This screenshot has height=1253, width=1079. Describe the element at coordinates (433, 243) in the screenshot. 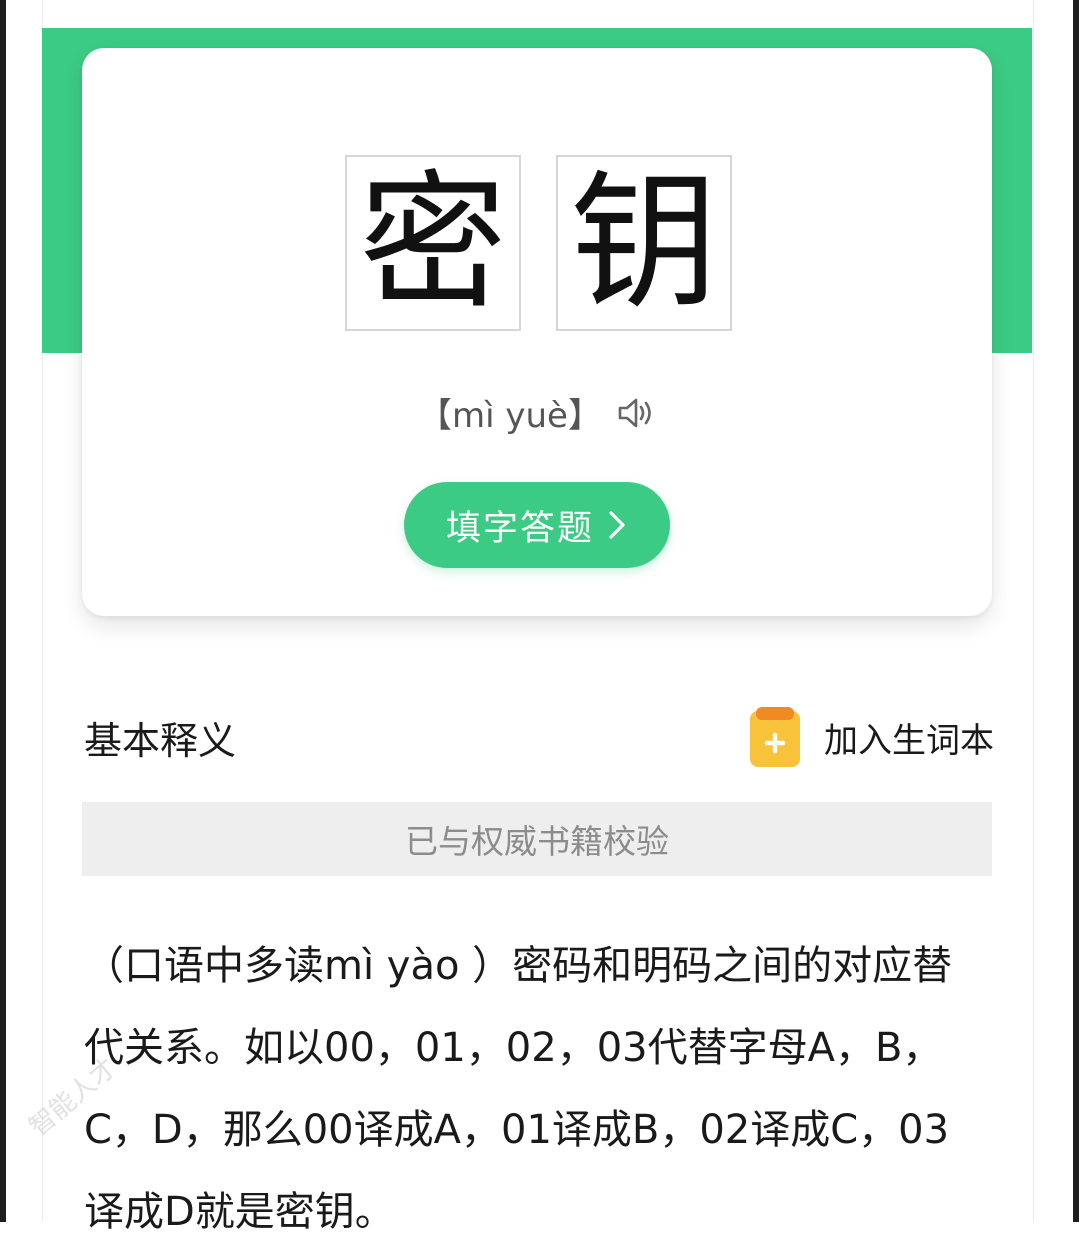

I see `character-box-1: 密` at that location.